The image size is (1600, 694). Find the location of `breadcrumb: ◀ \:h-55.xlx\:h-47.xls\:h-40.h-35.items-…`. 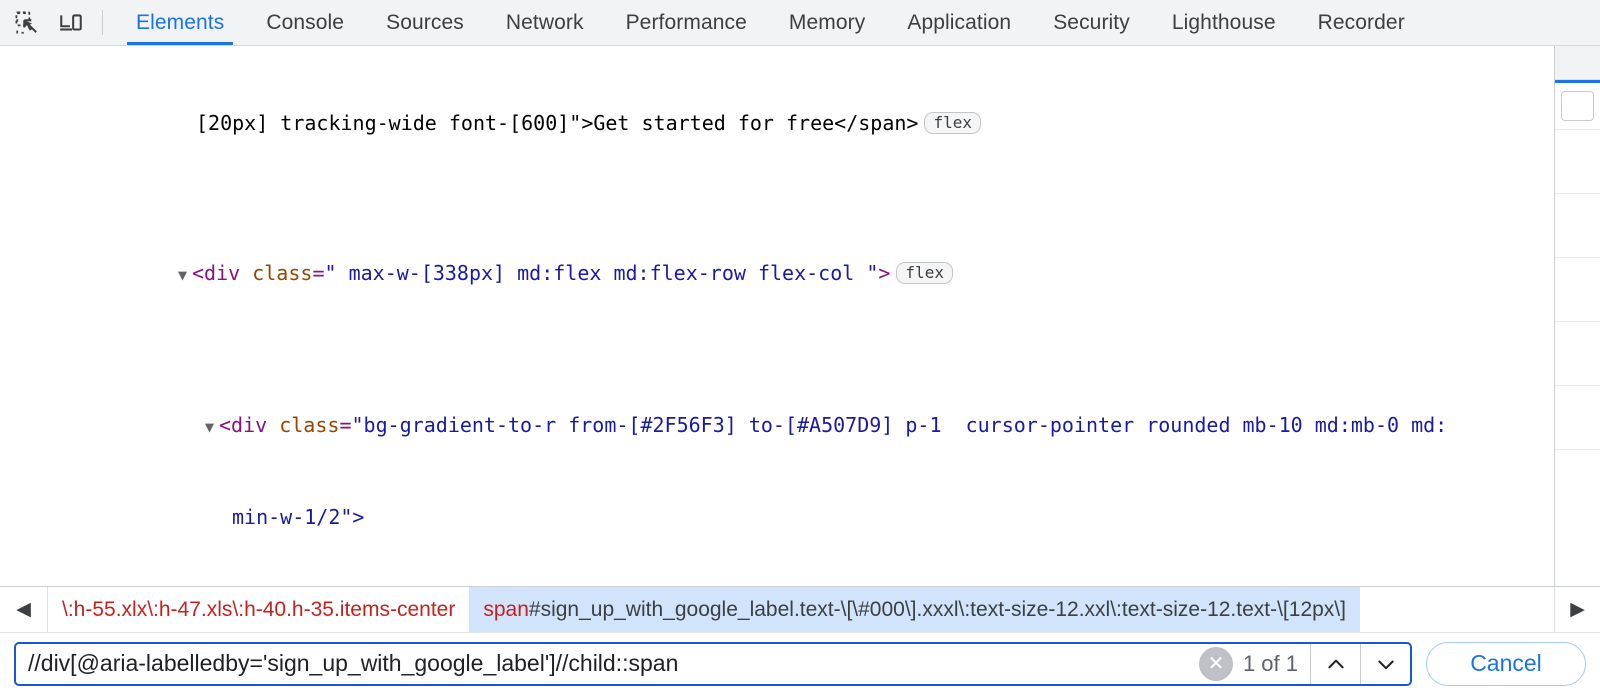

breadcrumb: ◀ \:h-55.xlx\:h-47.xls\:h-40.h-35.items-… is located at coordinates (800, 609).